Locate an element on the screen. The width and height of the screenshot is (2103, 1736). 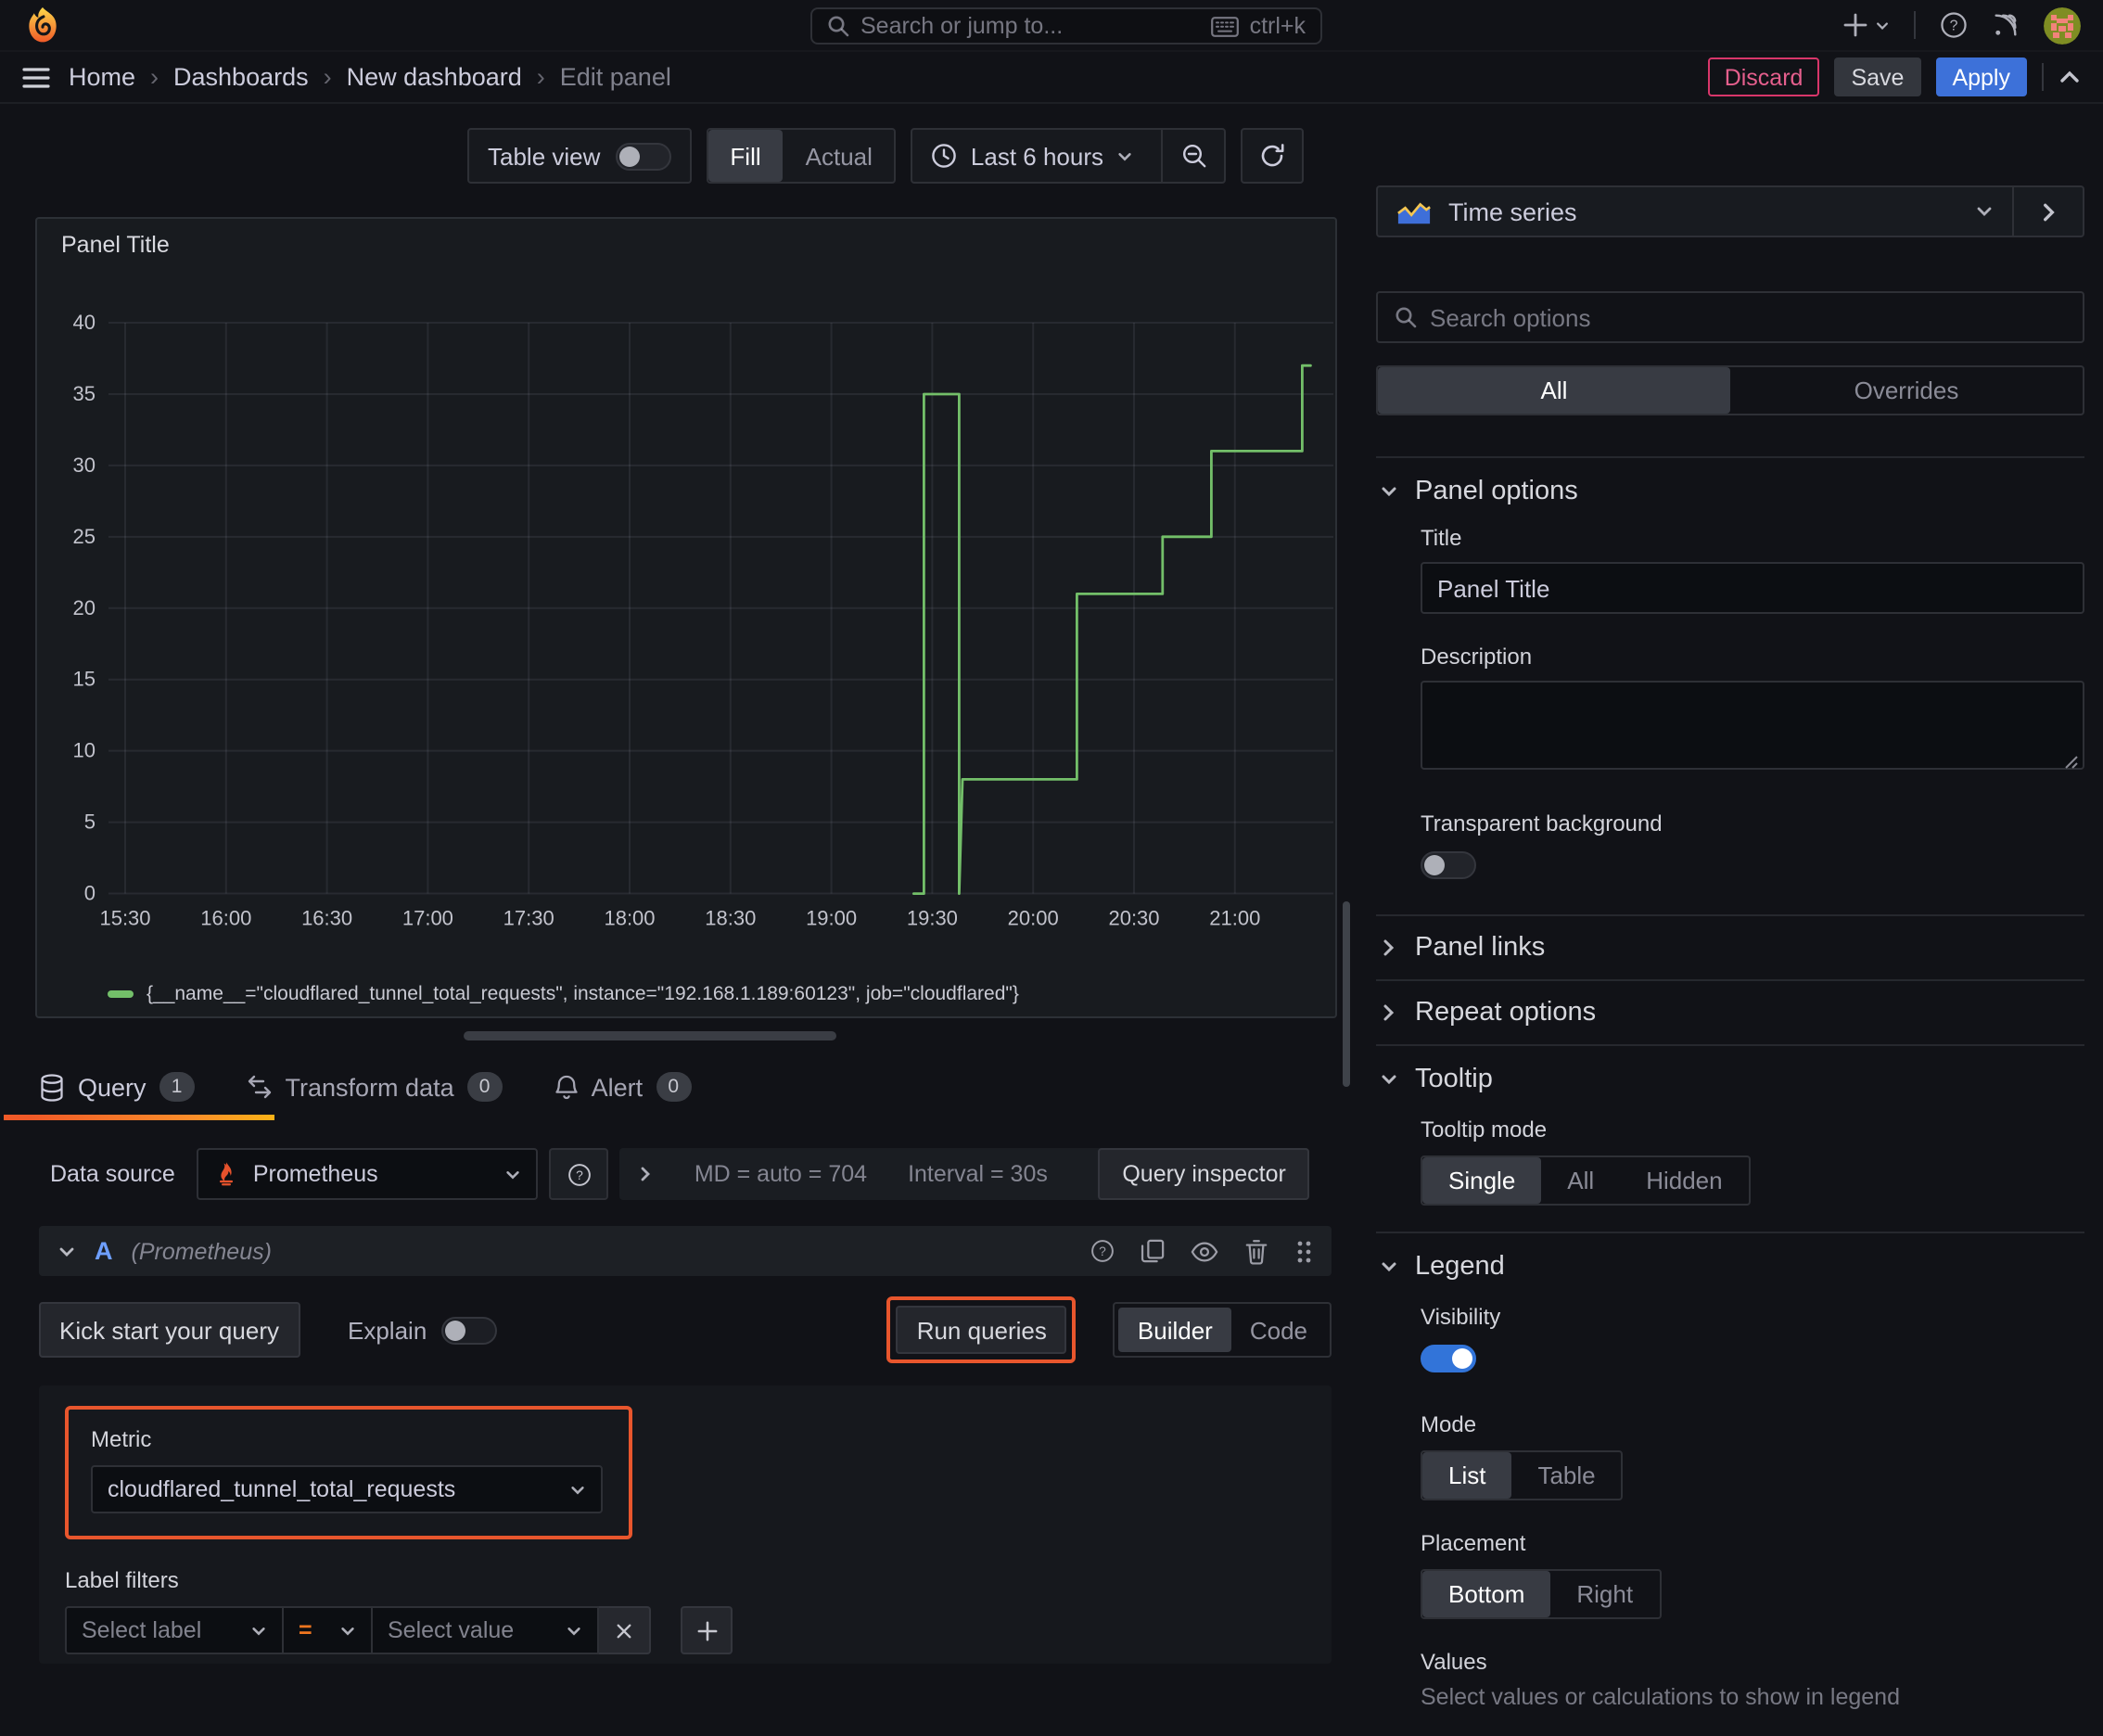
options-search-input: Search options is located at coordinates (1730, 317).